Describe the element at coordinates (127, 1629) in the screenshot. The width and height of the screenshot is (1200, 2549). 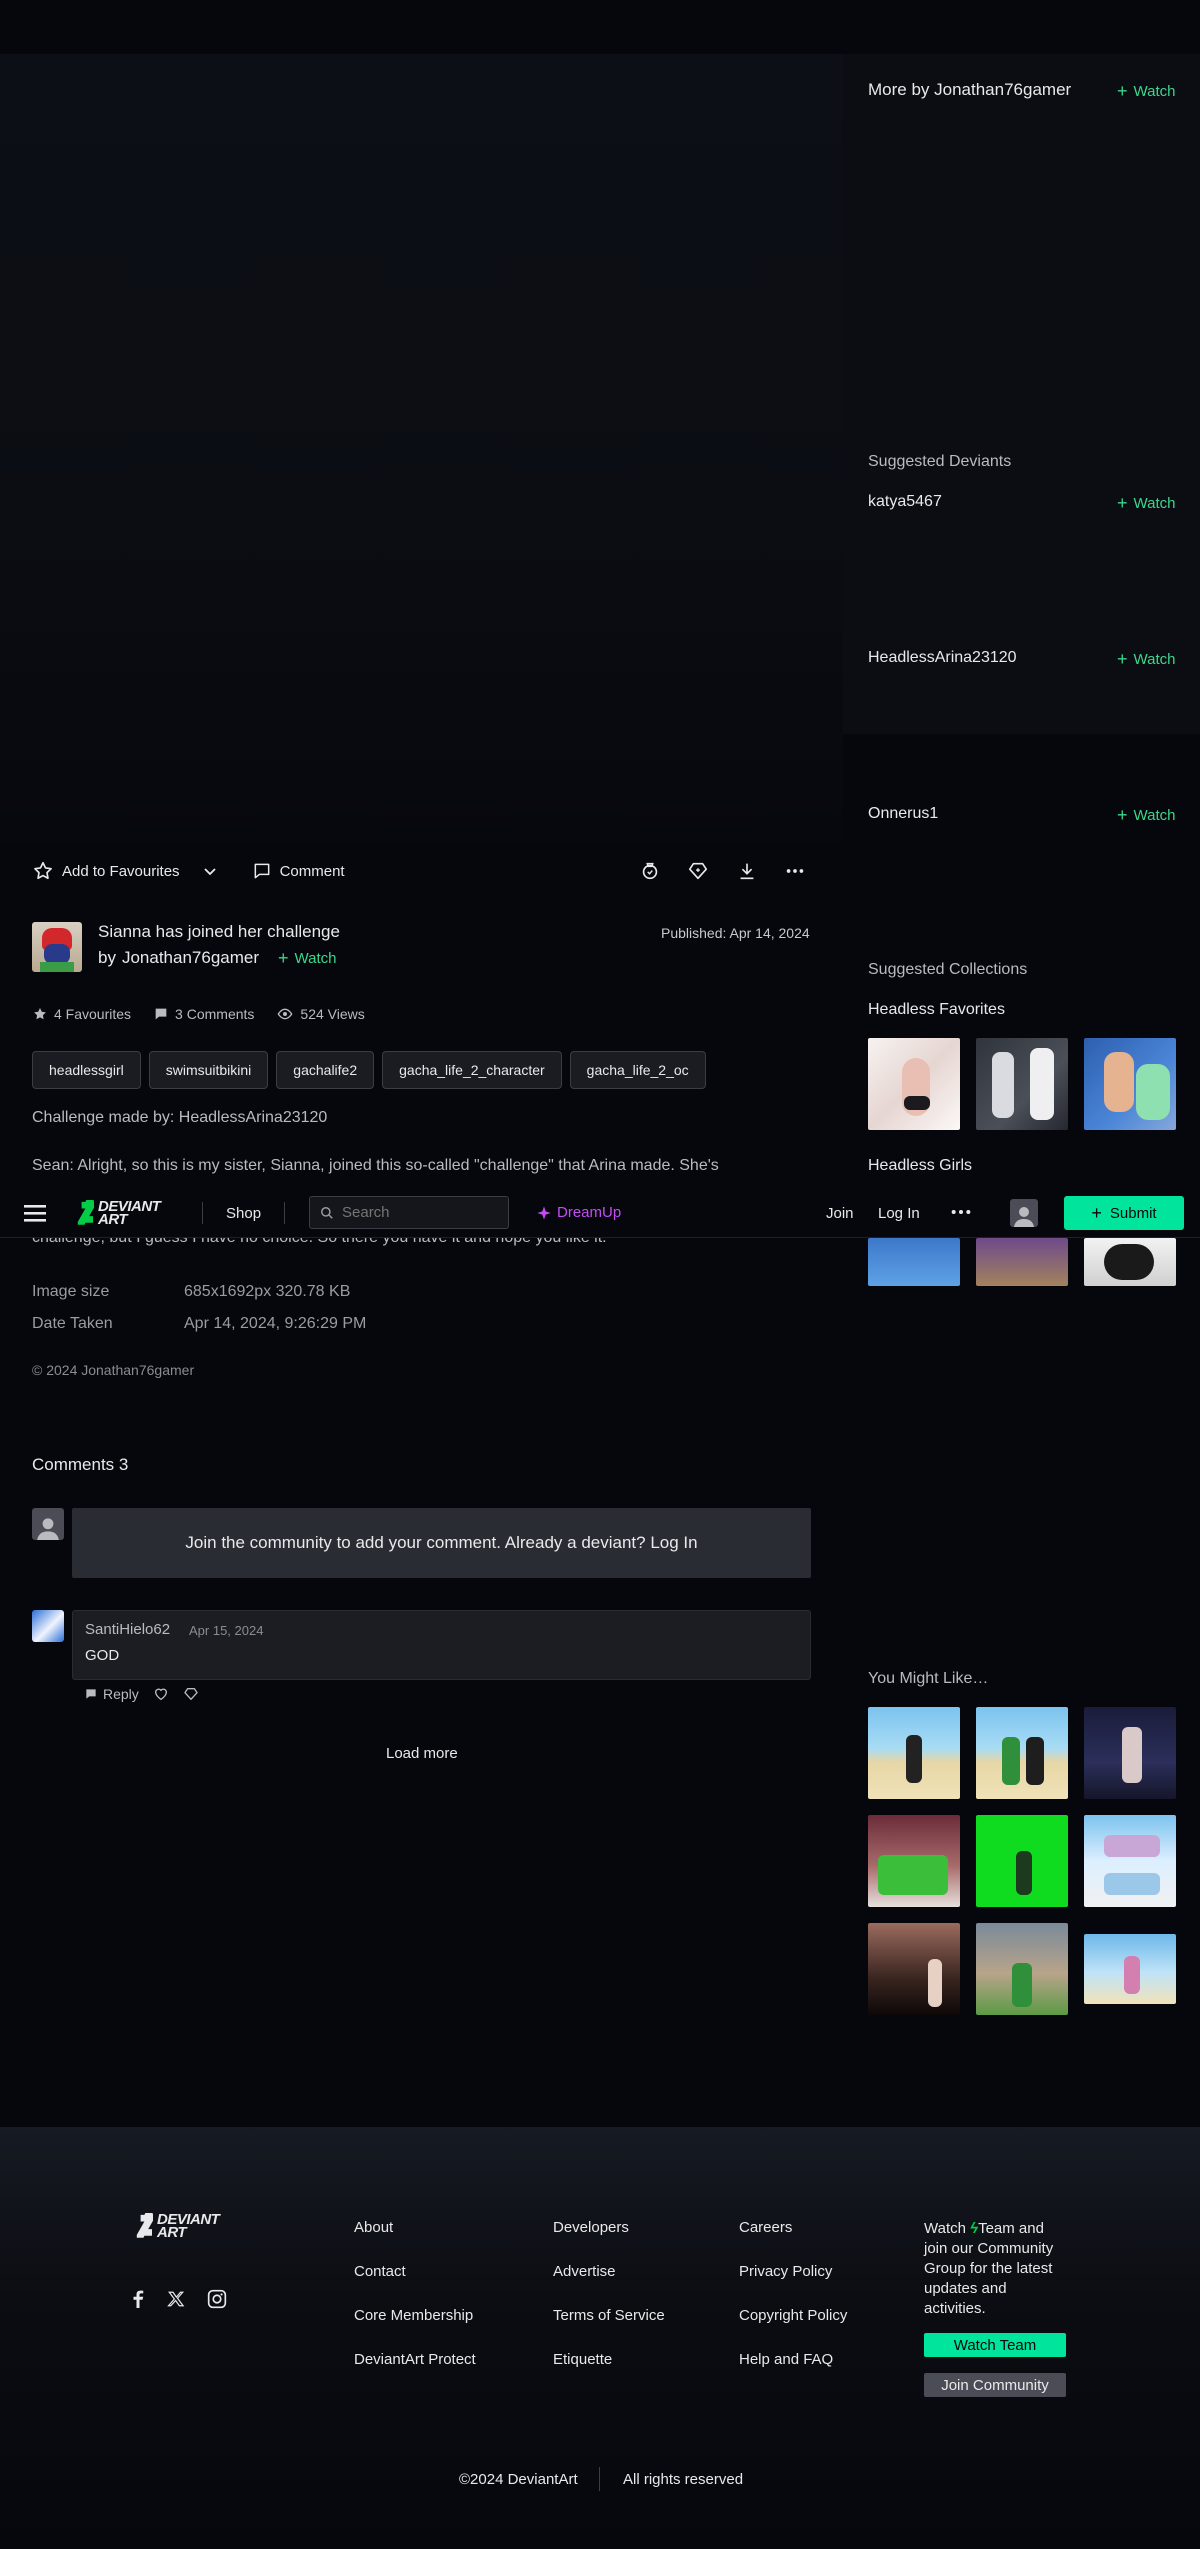
I see `commenter-name: SantiHielo62` at that location.